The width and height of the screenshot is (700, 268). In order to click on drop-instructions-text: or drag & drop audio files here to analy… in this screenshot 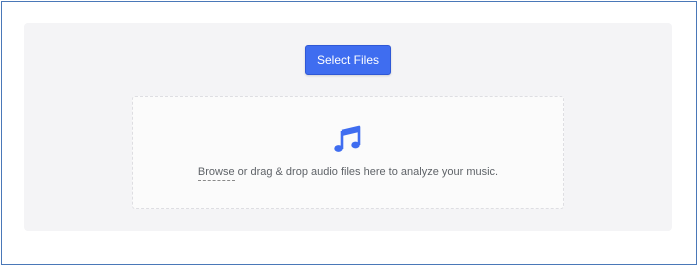, I will do `click(366, 172)`.